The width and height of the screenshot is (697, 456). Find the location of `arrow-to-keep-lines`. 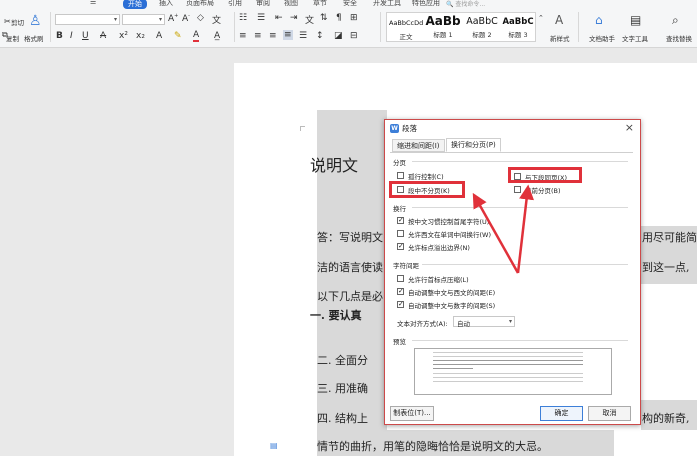

arrow-to-keep-lines is located at coordinates (496, 233).